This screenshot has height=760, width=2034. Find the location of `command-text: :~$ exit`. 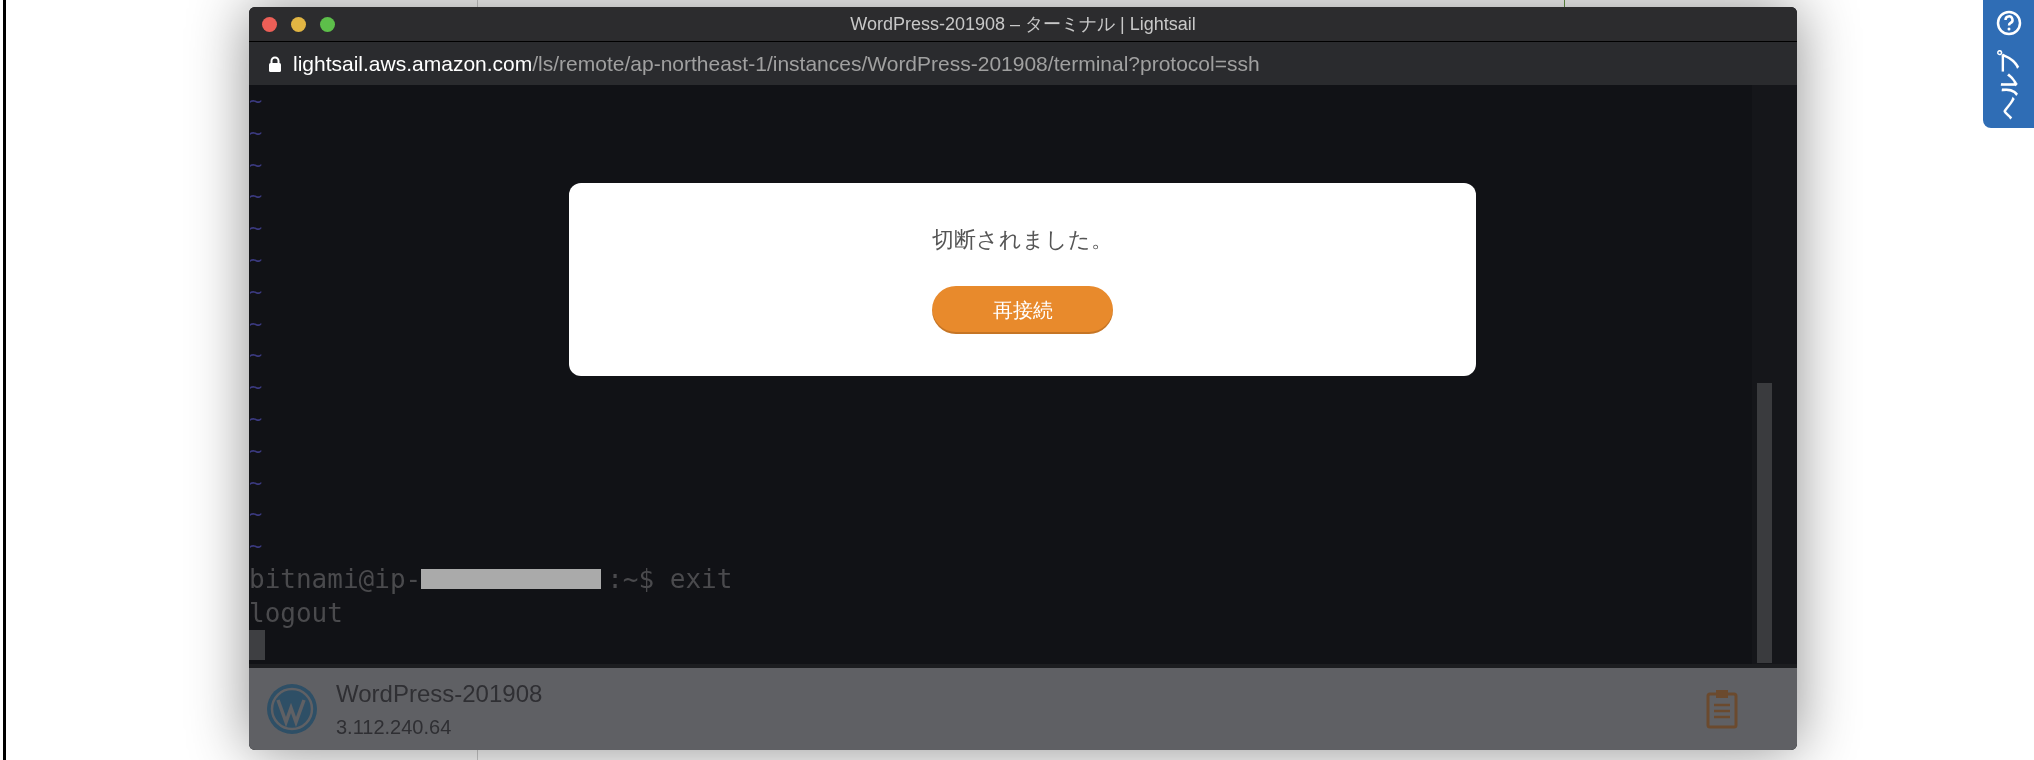

command-text: :~$ exit is located at coordinates (670, 579).